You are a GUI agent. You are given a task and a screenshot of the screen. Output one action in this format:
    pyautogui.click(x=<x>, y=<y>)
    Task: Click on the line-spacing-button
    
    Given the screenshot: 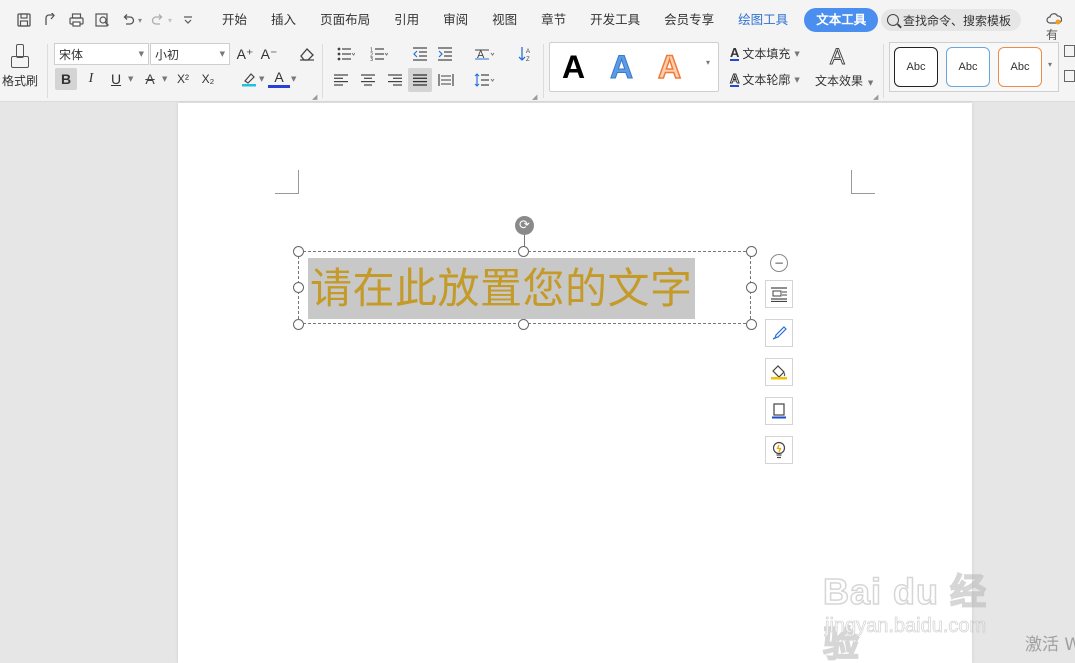 What is the action you would take?
    pyautogui.click(x=485, y=80)
    